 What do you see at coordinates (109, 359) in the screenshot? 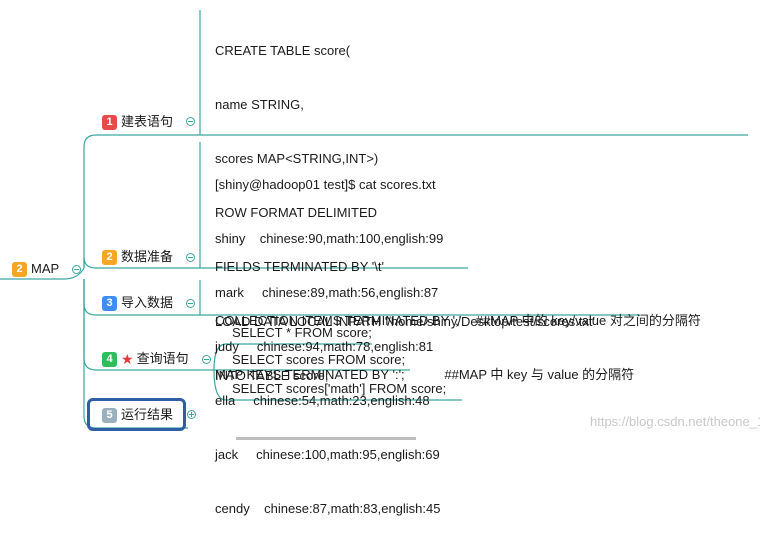
I see `branch-4-number-badge: 4` at bounding box center [109, 359].